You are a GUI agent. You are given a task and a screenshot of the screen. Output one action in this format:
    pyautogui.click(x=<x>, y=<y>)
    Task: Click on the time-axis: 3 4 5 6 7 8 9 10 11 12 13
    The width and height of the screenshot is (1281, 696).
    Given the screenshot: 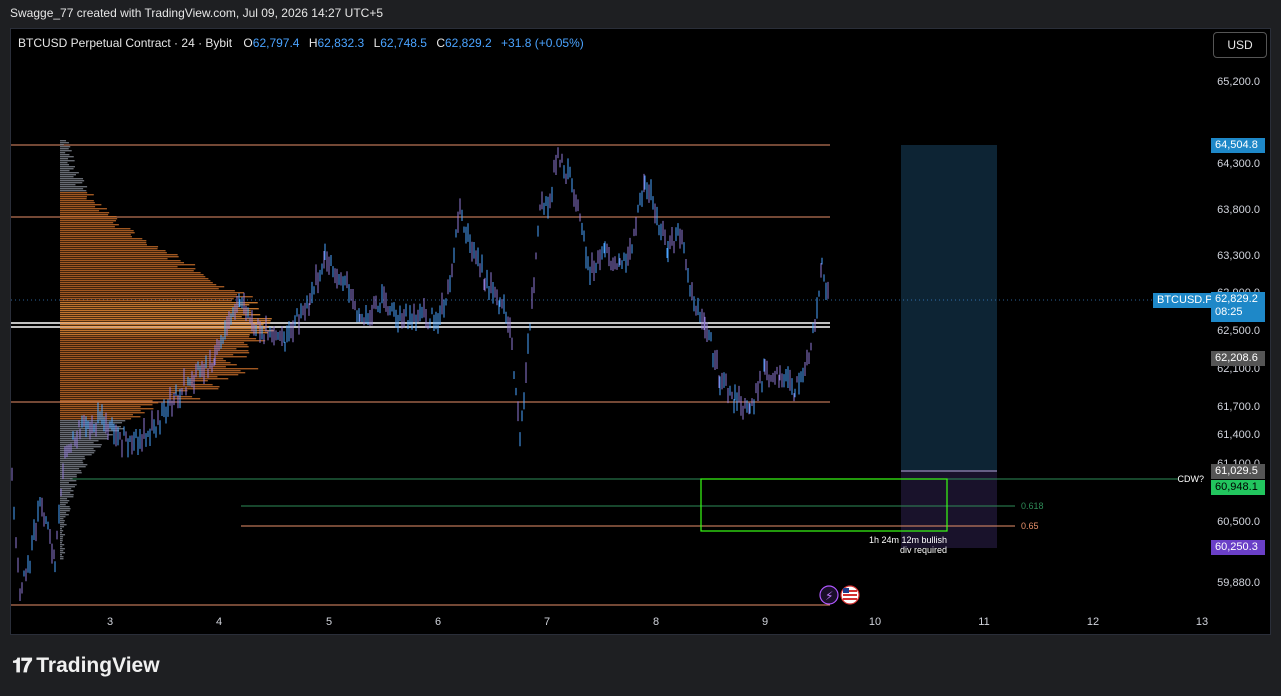 What is the action you would take?
    pyautogui.click(x=657, y=622)
    